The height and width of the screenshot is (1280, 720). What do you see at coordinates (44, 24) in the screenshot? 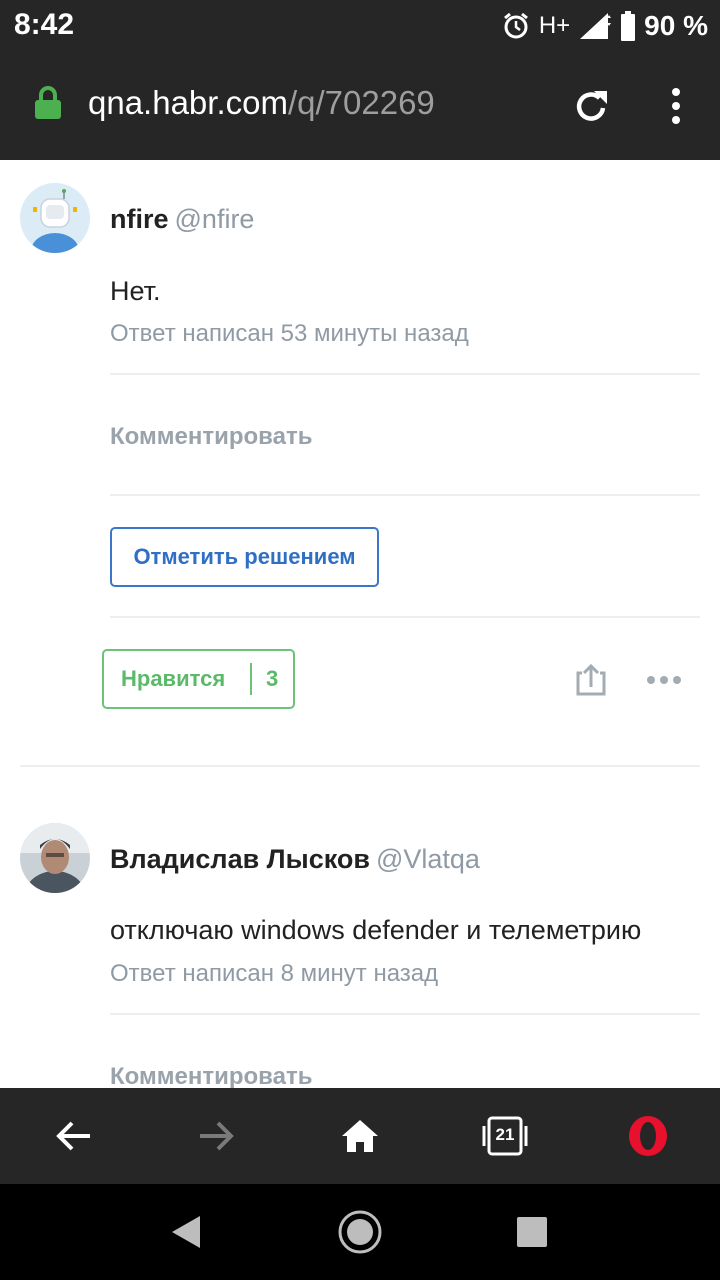
I see `status-time: 8:42` at bounding box center [44, 24].